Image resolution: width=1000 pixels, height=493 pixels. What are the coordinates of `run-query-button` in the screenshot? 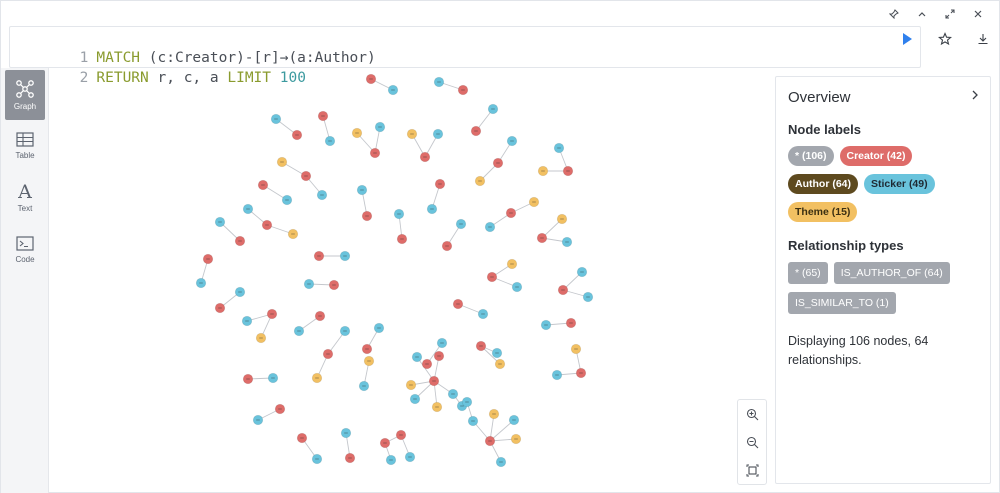 It's located at (907, 39).